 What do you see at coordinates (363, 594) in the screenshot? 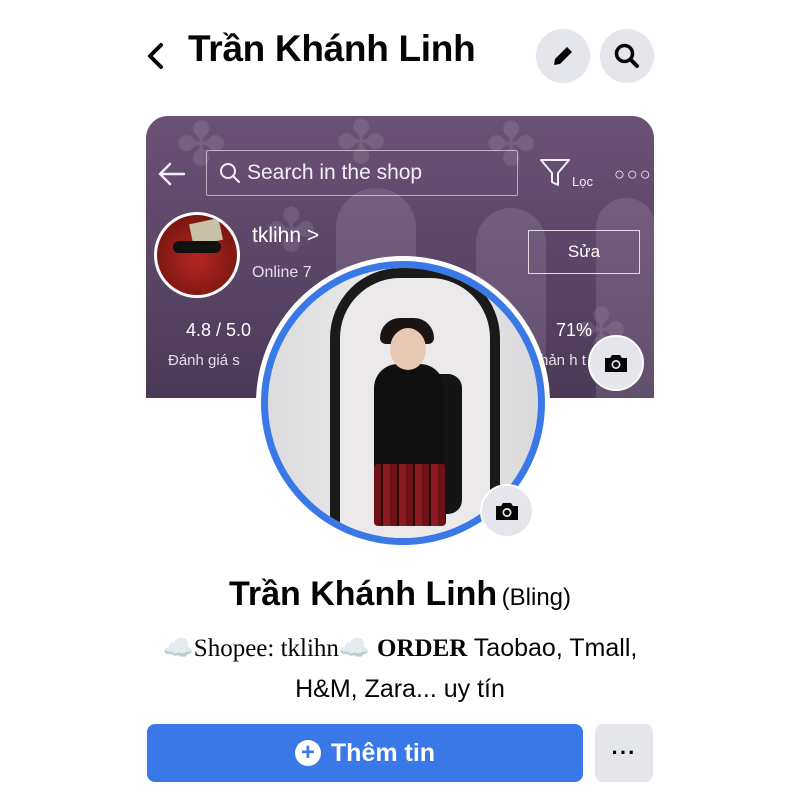
I see `profile-name: Trần Khánh Linh` at bounding box center [363, 594].